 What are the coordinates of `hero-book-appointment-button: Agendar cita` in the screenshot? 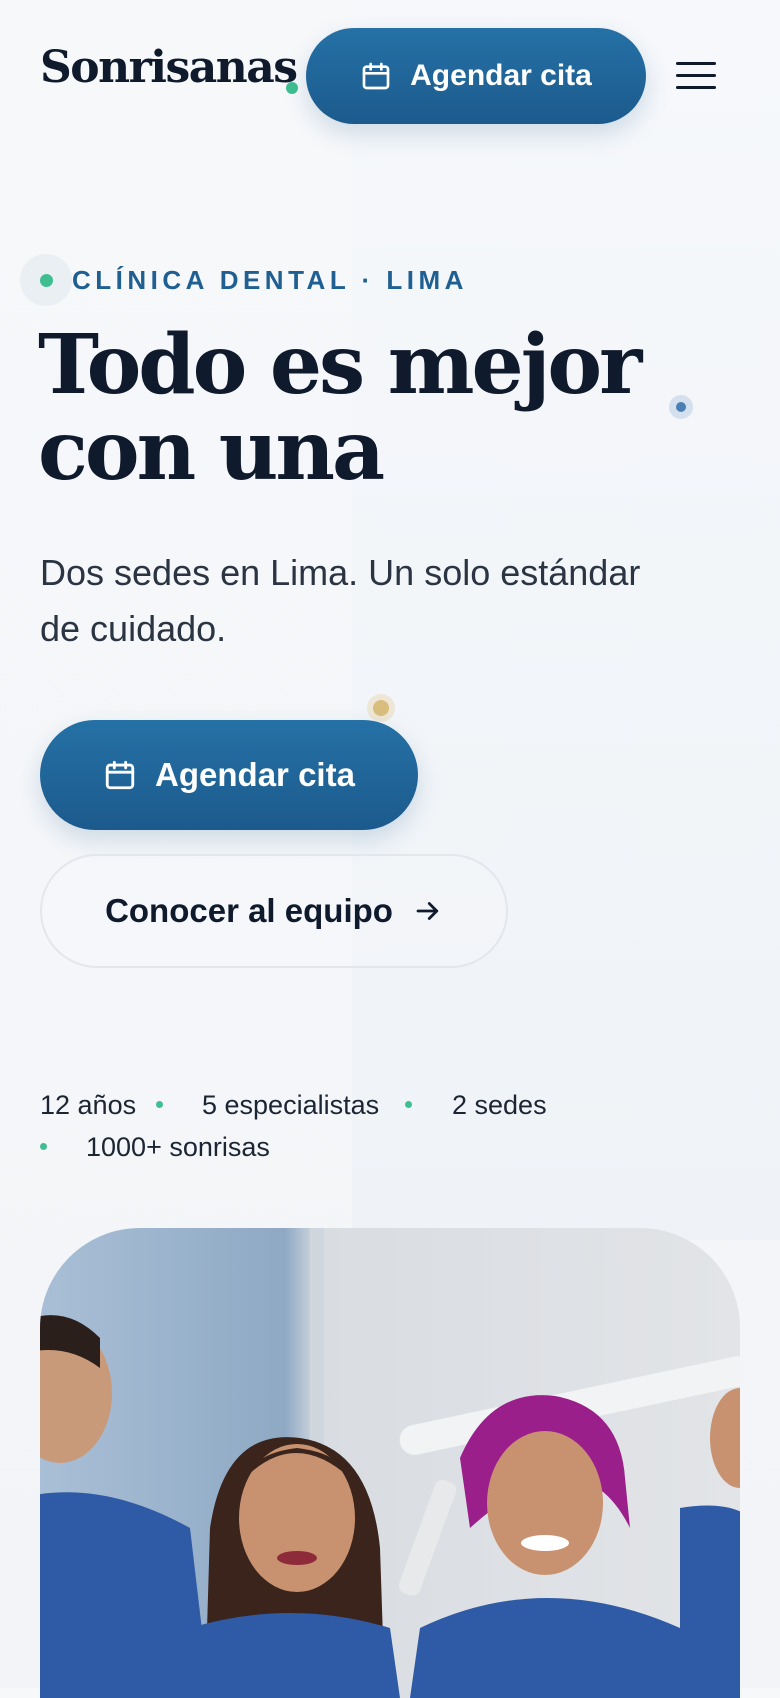 It's located at (229, 775).